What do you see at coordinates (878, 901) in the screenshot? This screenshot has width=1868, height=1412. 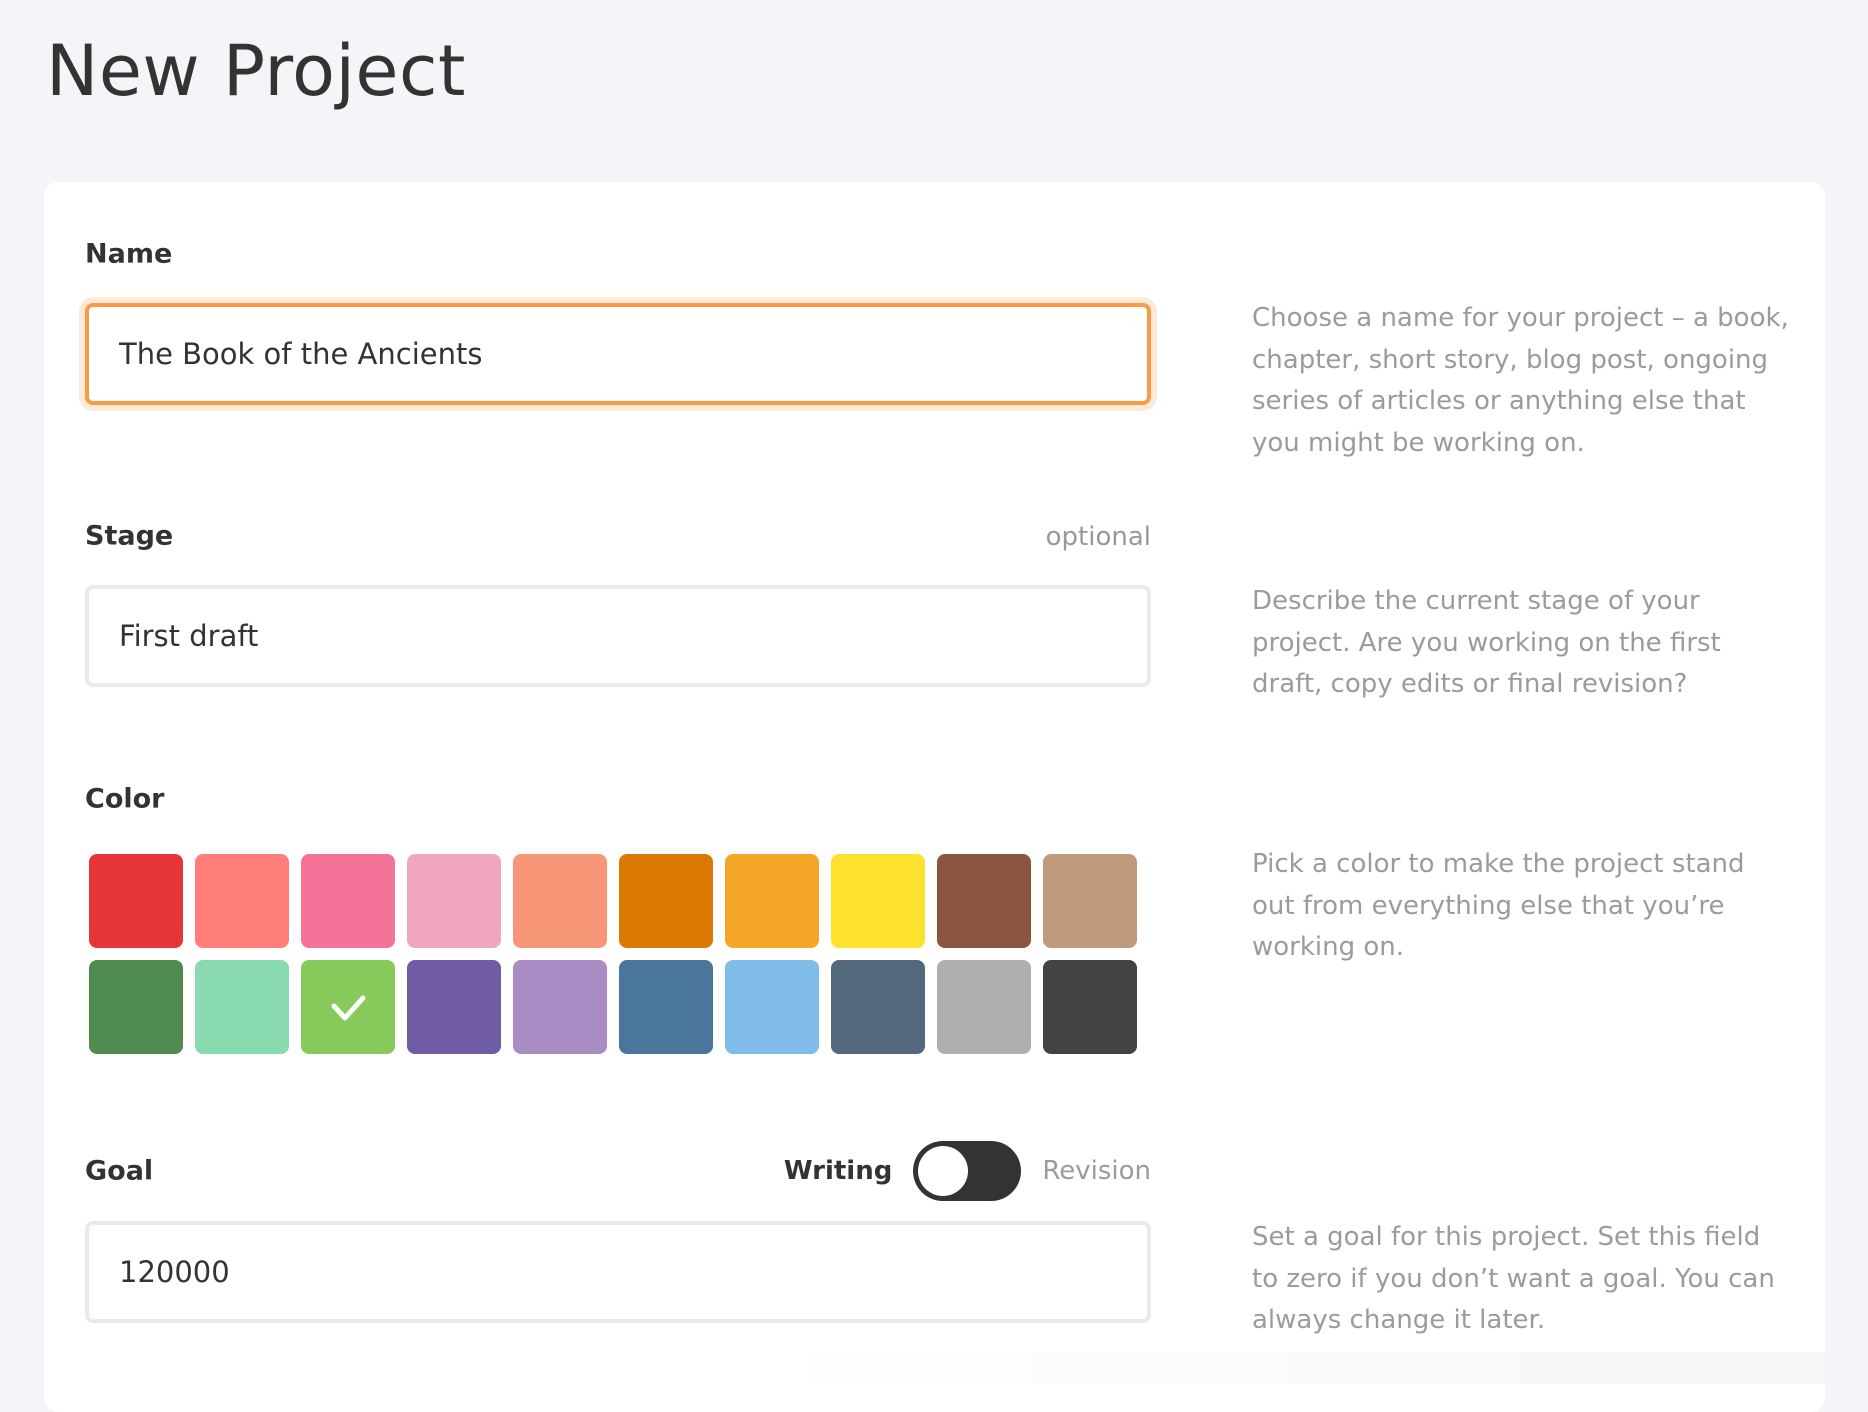 I see `color-swatch-yellow` at bounding box center [878, 901].